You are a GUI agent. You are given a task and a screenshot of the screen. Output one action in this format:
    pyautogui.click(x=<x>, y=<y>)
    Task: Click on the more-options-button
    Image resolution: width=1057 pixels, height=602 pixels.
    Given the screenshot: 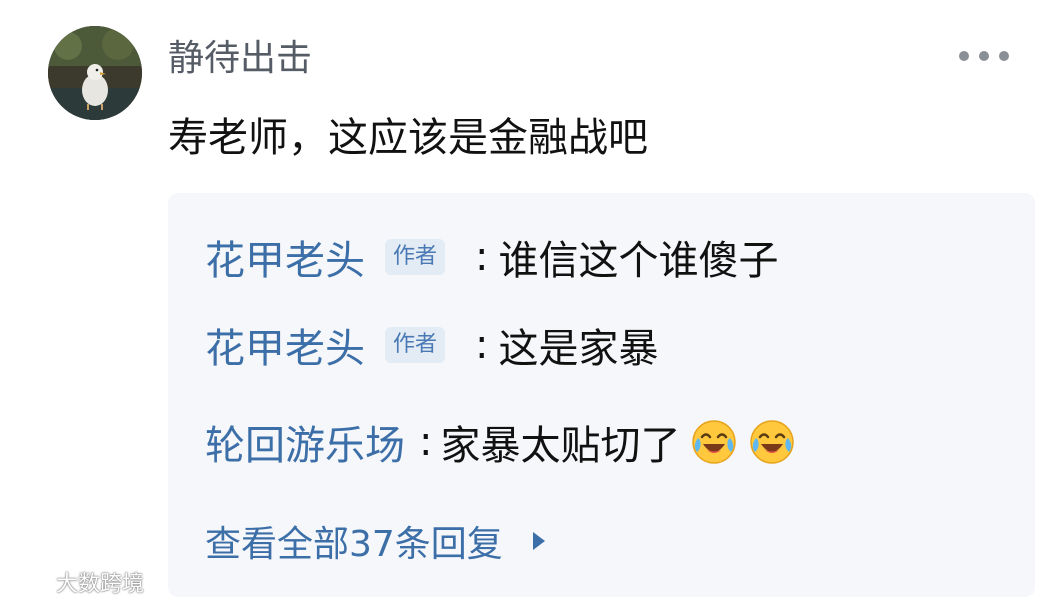 What is the action you would take?
    pyautogui.click(x=984, y=56)
    